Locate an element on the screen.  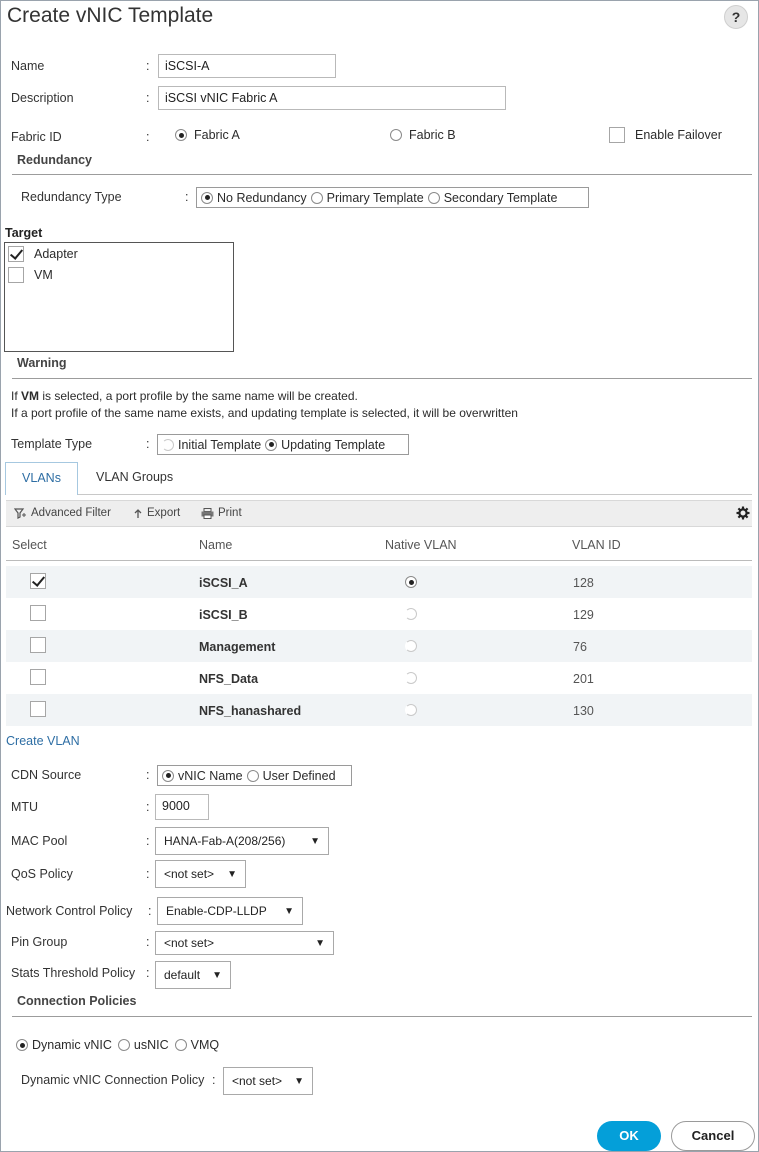
stats-threshold-policy-select: default ▼ is located at coordinates (193, 975).